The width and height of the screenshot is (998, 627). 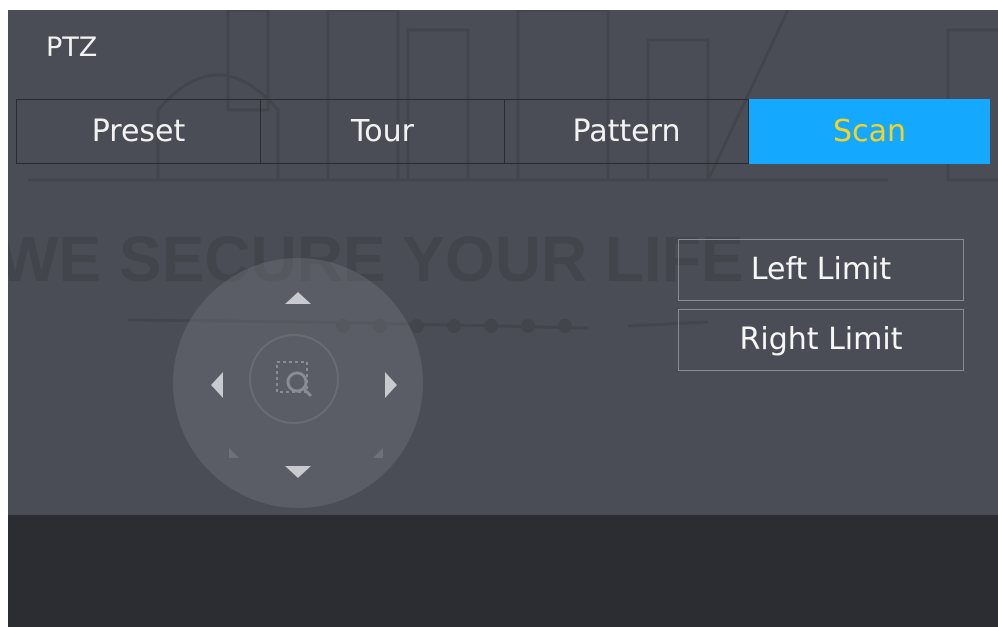 What do you see at coordinates (391, 385) in the screenshot?
I see `chevron-right-icon` at bounding box center [391, 385].